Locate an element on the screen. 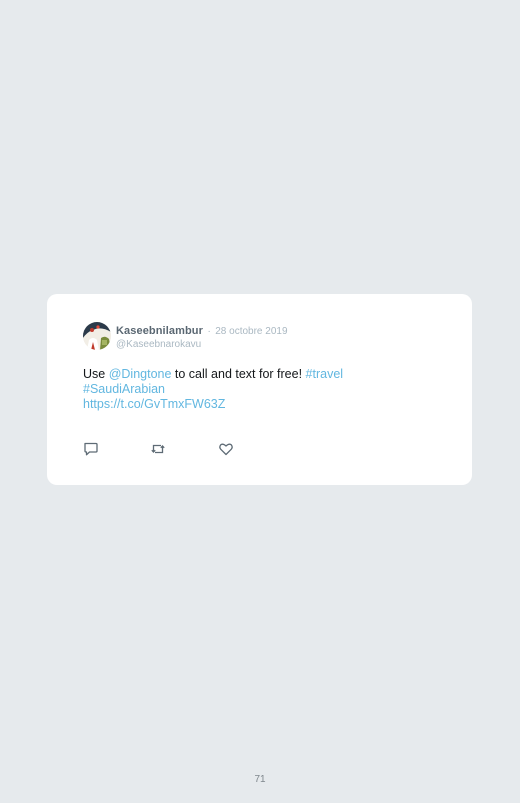 This screenshot has width=520, height=803. hashtag-link: #travel is located at coordinates (325, 374).